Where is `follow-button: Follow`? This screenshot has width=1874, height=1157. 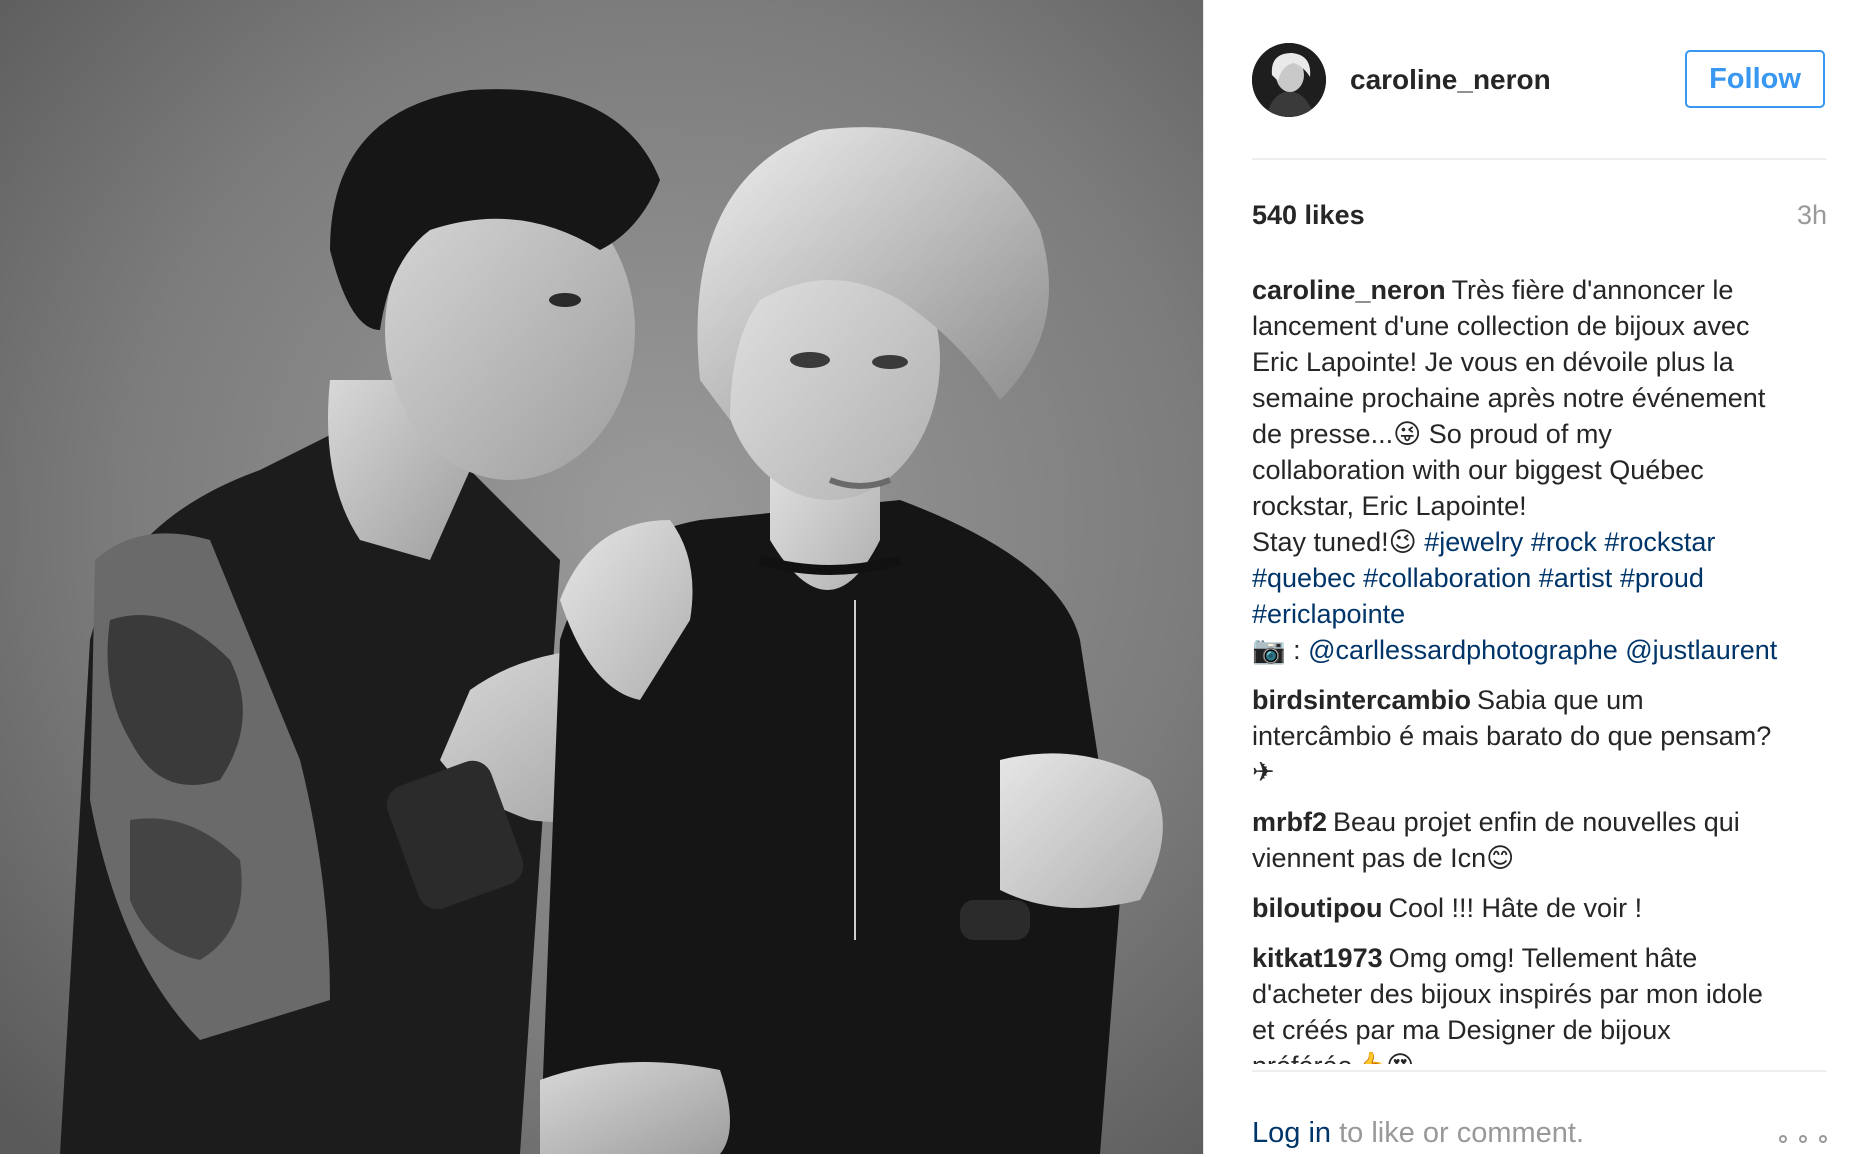
follow-button: Follow is located at coordinates (1755, 79).